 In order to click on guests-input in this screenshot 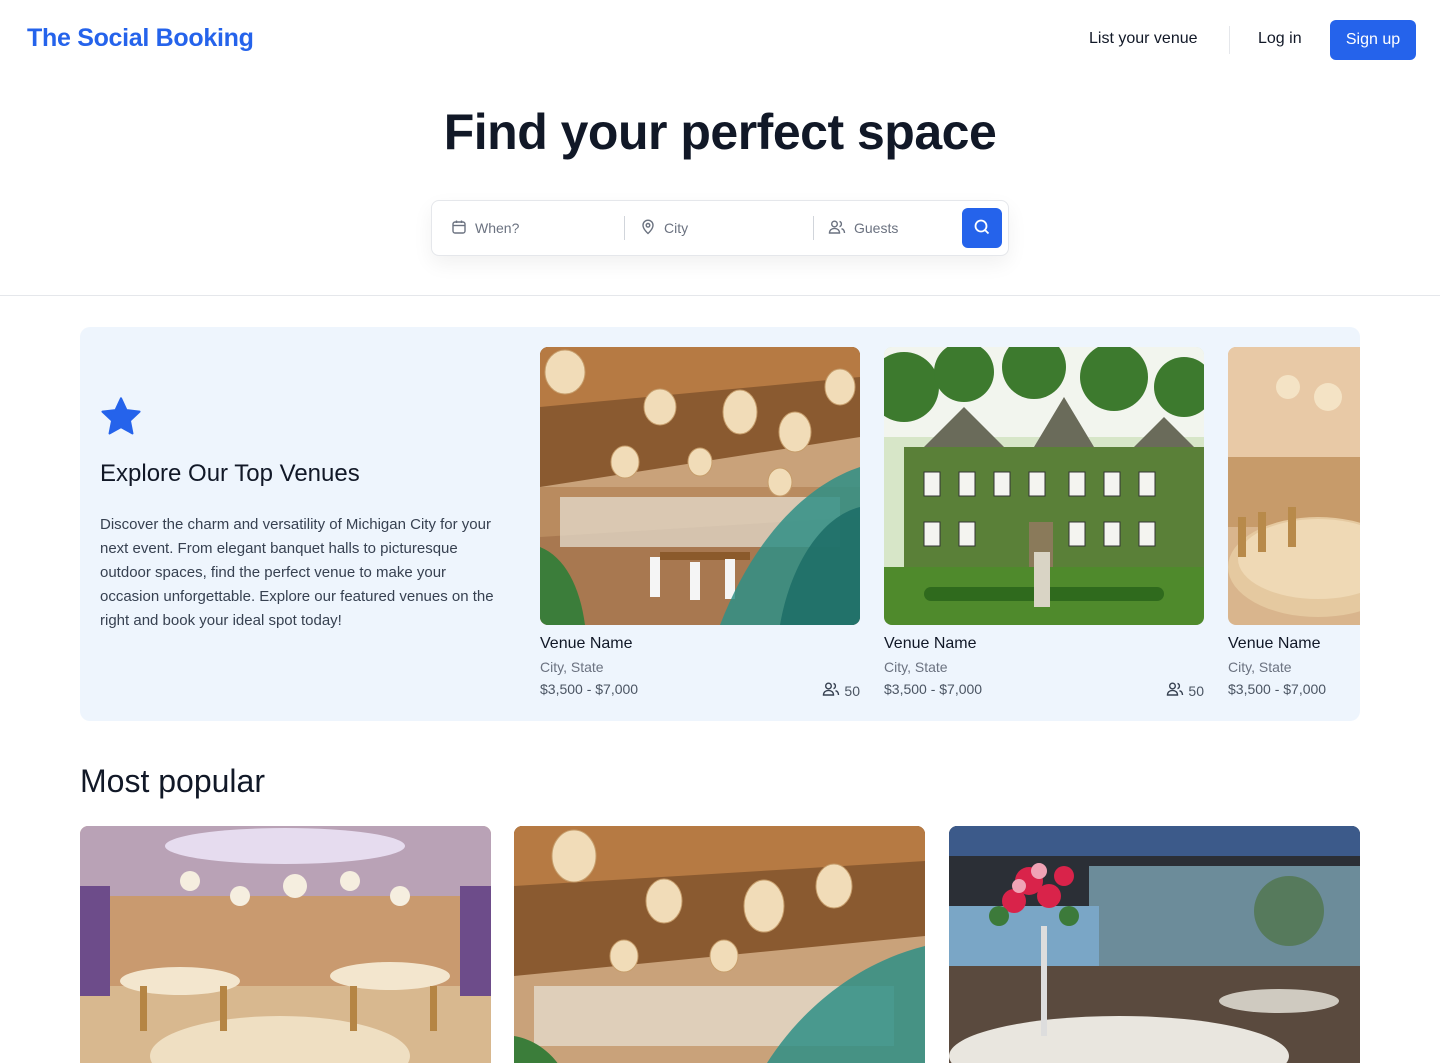, I will do `click(914, 228)`.